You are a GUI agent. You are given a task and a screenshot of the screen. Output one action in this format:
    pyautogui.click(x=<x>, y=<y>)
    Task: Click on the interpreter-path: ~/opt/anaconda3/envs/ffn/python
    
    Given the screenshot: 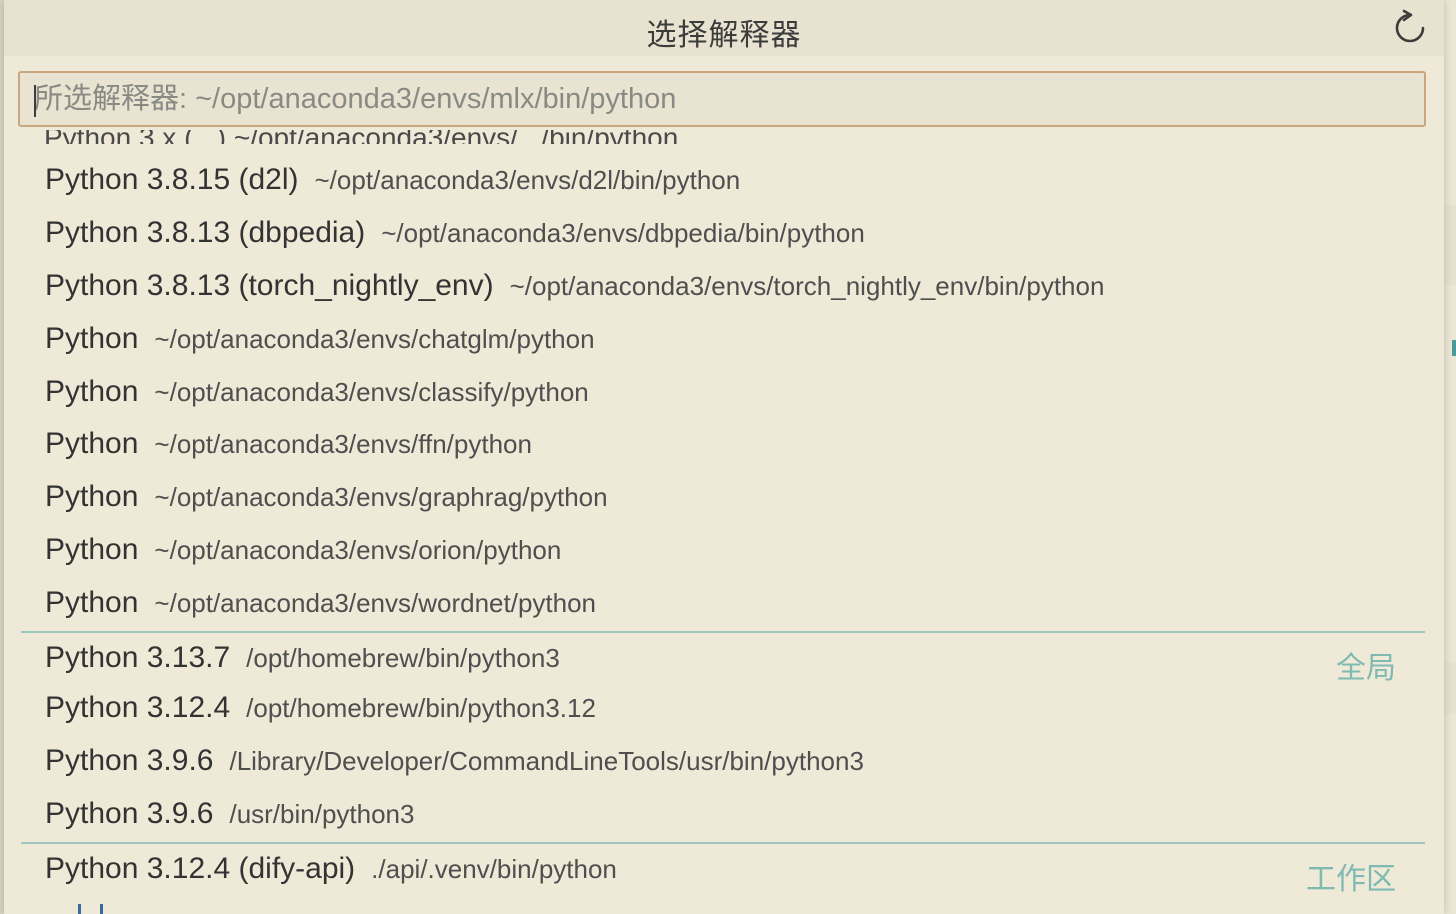 What is the action you would take?
    pyautogui.click(x=343, y=444)
    